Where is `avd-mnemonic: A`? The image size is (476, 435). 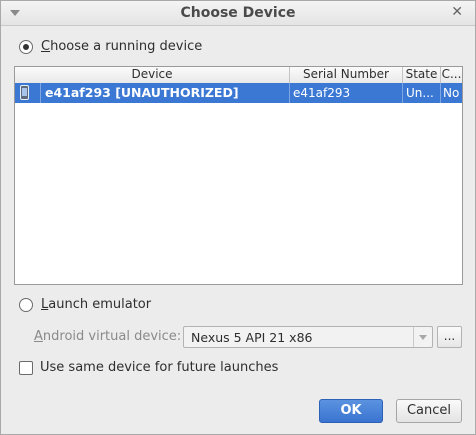 avd-mnemonic: A is located at coordinates (38, 336).